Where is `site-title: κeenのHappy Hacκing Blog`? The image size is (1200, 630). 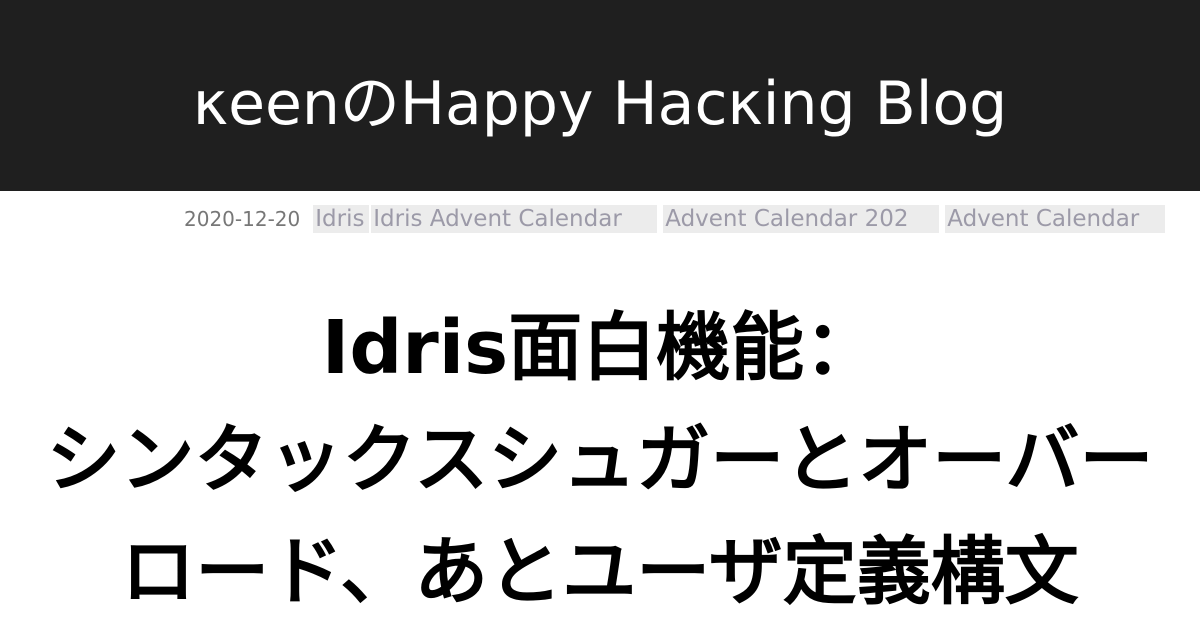 site-title: κeenのHappy Hacκing Blog is located at coordinates (600, 104).